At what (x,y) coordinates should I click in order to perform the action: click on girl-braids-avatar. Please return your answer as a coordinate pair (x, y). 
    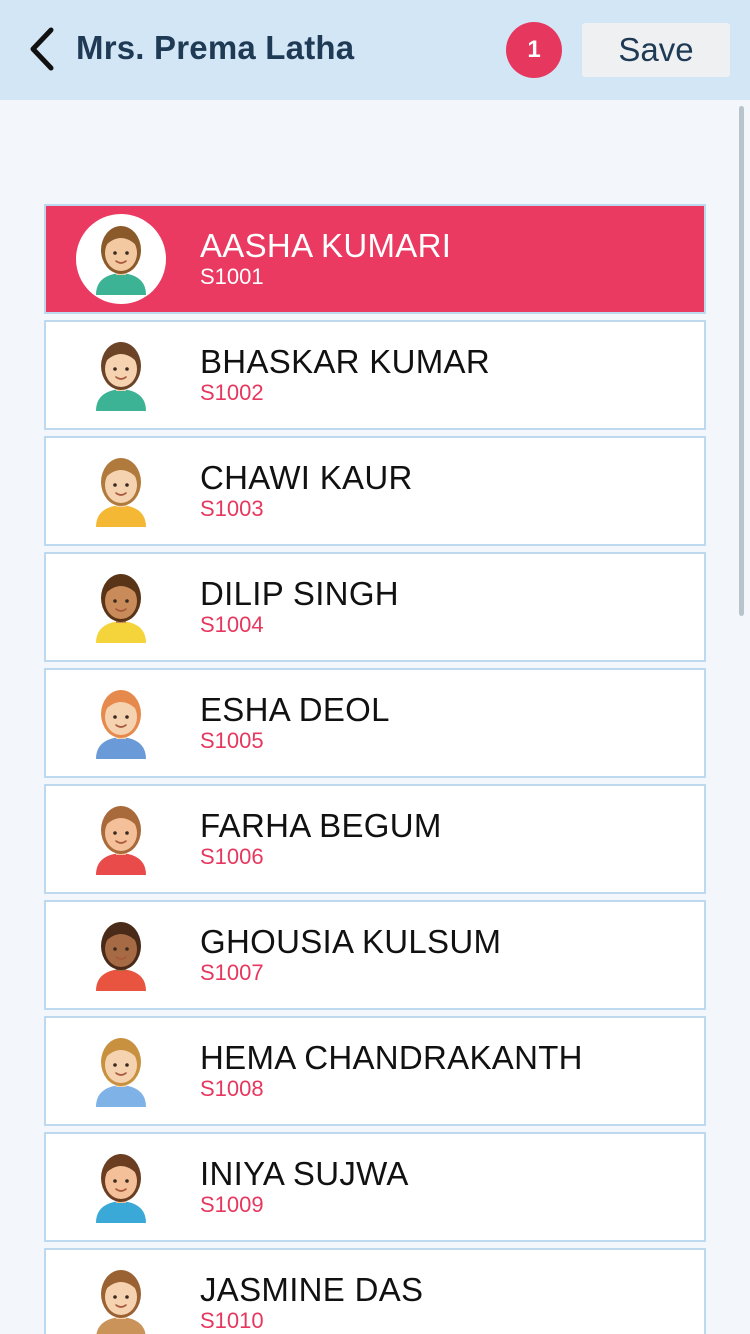
    Looking at the image, I should click on (121, 1188).